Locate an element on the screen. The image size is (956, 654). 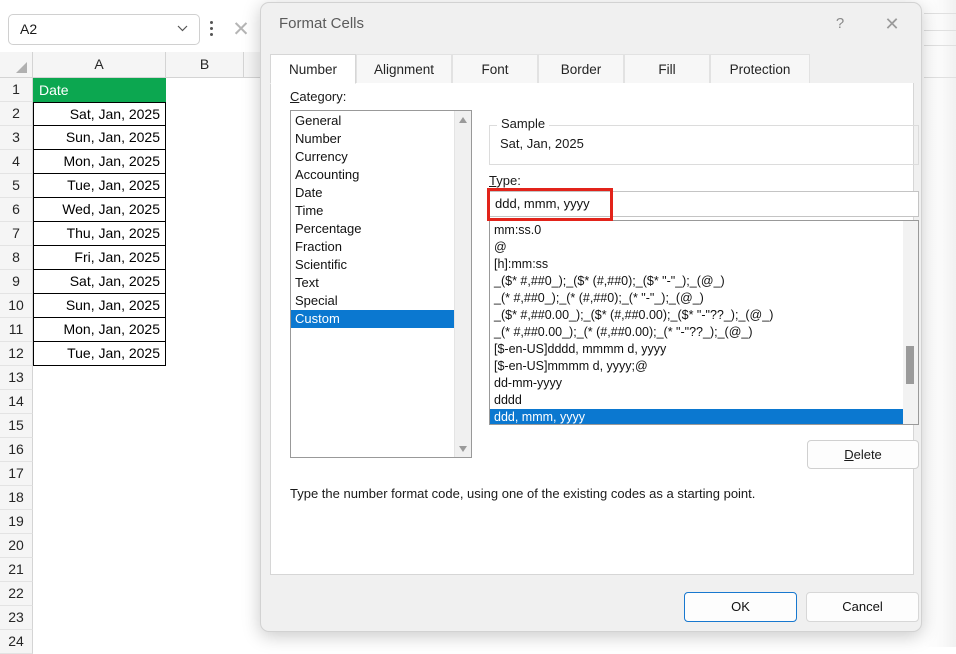
category-item-accounting: Accounting is located at coordinates (372, 175).